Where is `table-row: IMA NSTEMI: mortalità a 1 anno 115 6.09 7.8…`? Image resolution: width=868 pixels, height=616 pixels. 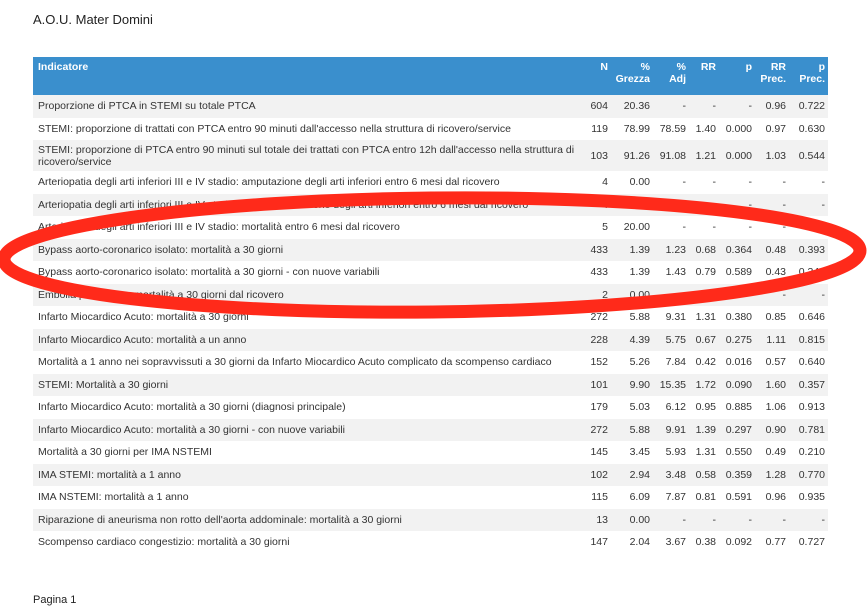 table-row: IMA NSTEMI: mortalità a 1 anno 115 6.09 7.8… is located at coordinates (430, 497).